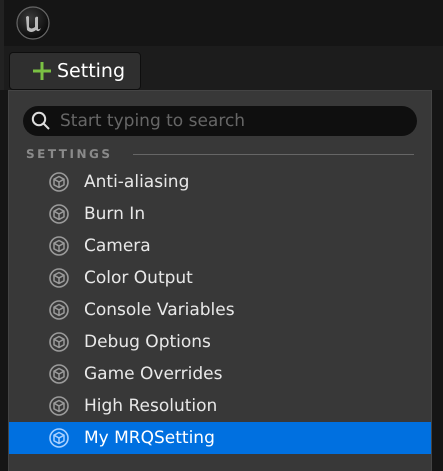 The image size is (443, 471). What do you see at coordinates (220, 214) in the screenshot?
I see `menu-item: Burn In` at bounding box center [220, 214].